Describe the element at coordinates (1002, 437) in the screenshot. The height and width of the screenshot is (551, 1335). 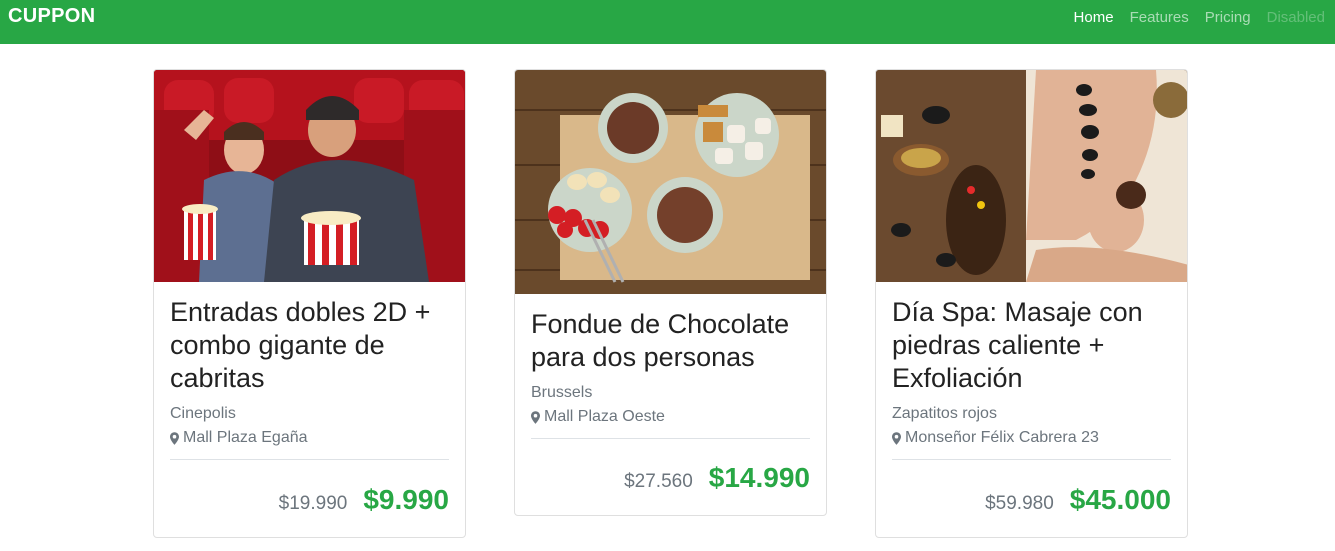
I see `deal-location-text: Monseñor Félix Cabrera 23` at that location.